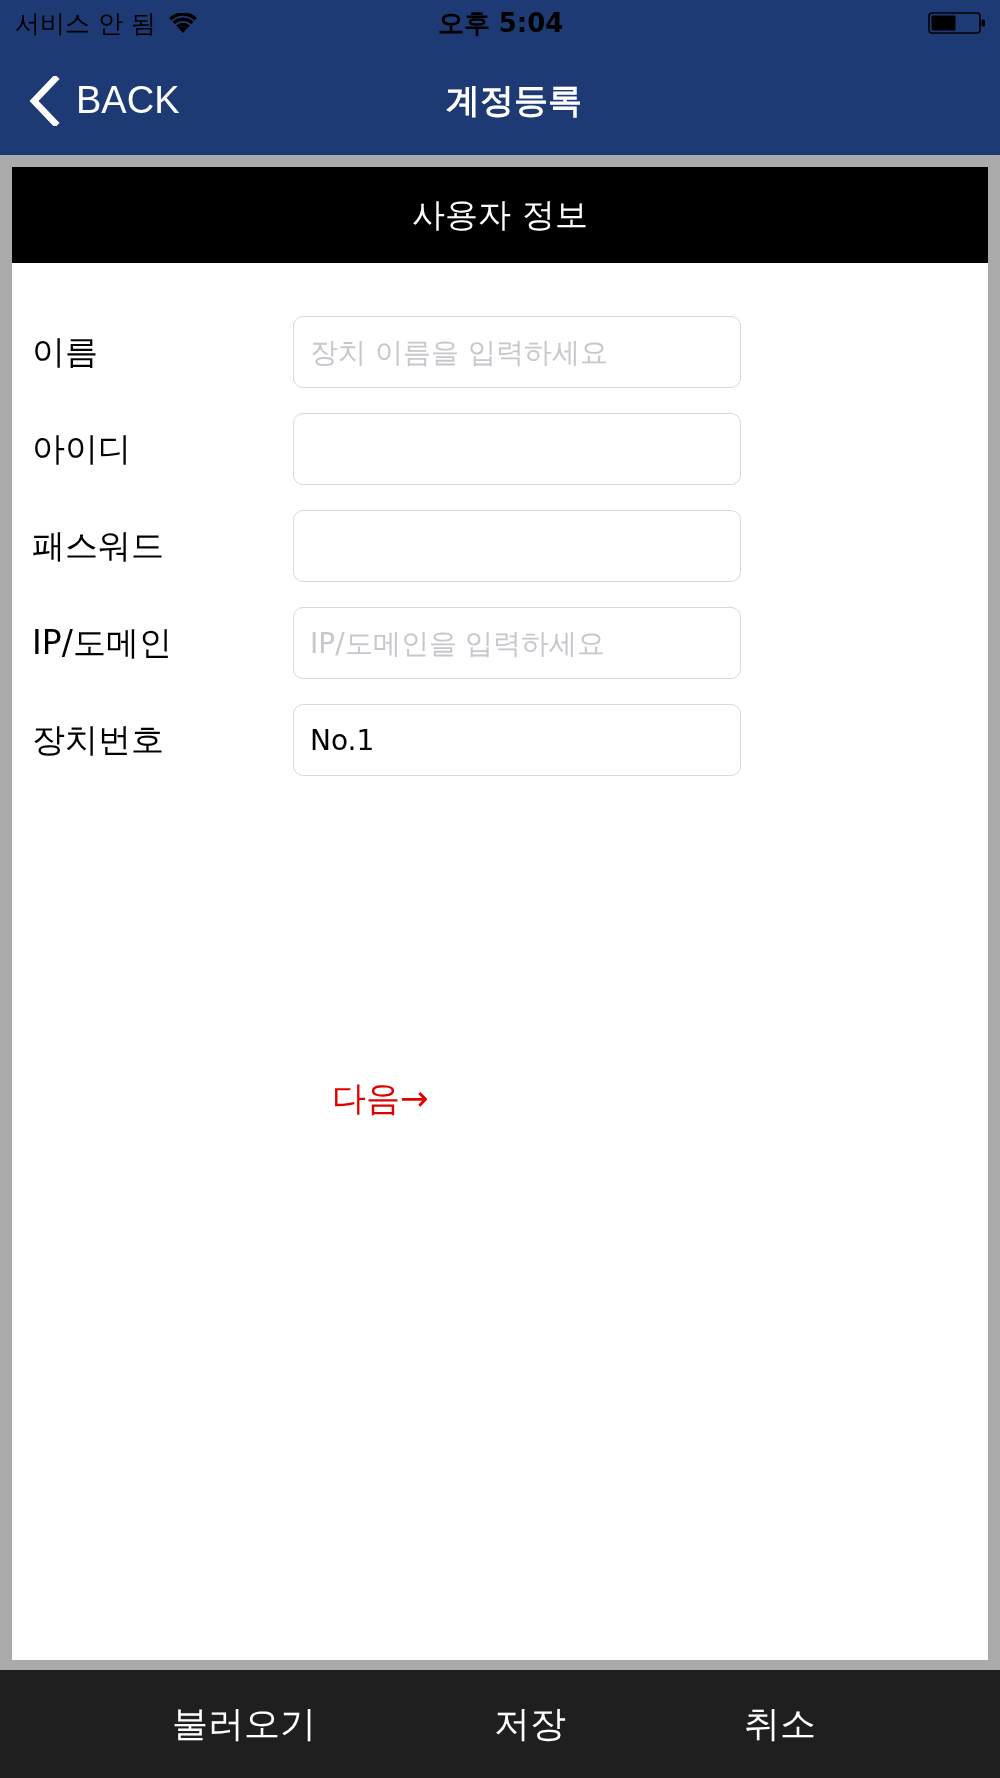 Image resolution: width=1000 pixels, height=1778 pixels. Describe the element at coordinates (517, 740) in the screenshot. I see `input-field: No.1` at that location.